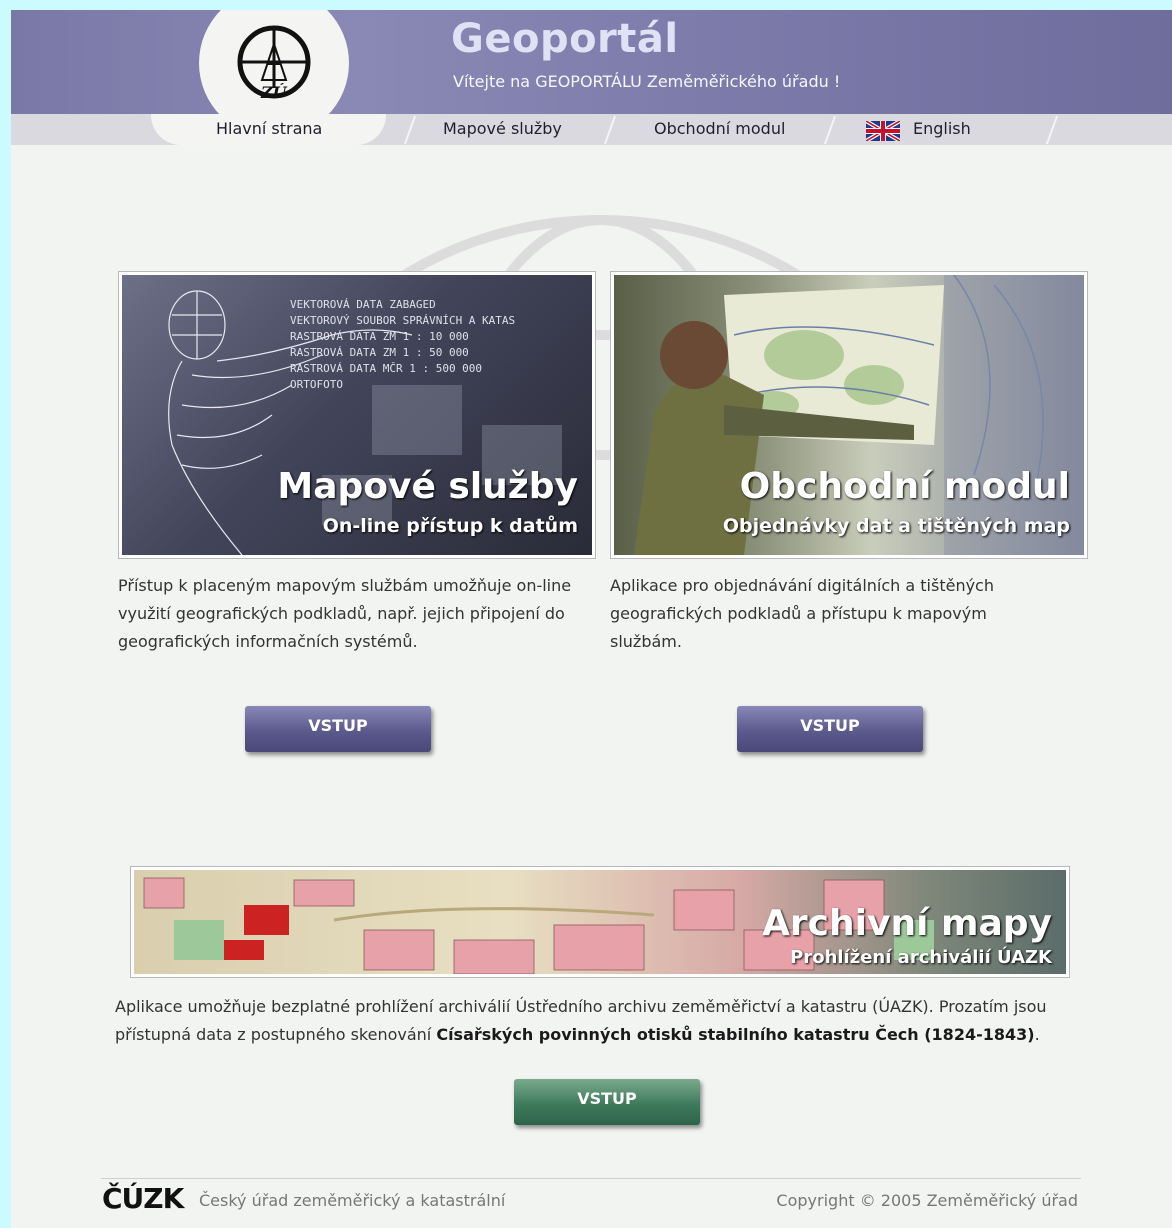 The image size is (1172, 1228). I want to click on map-services-subtitle: On-line přístup k datům, so click(450, 526).